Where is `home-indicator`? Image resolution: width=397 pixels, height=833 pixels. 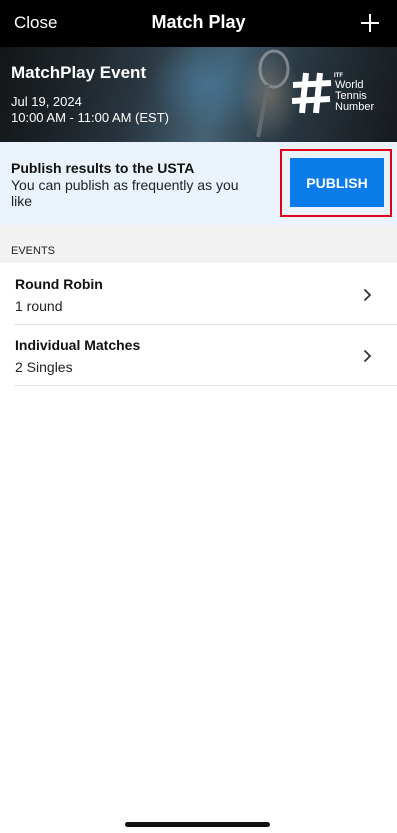
home-indicator is located at coordinates (197, 824).